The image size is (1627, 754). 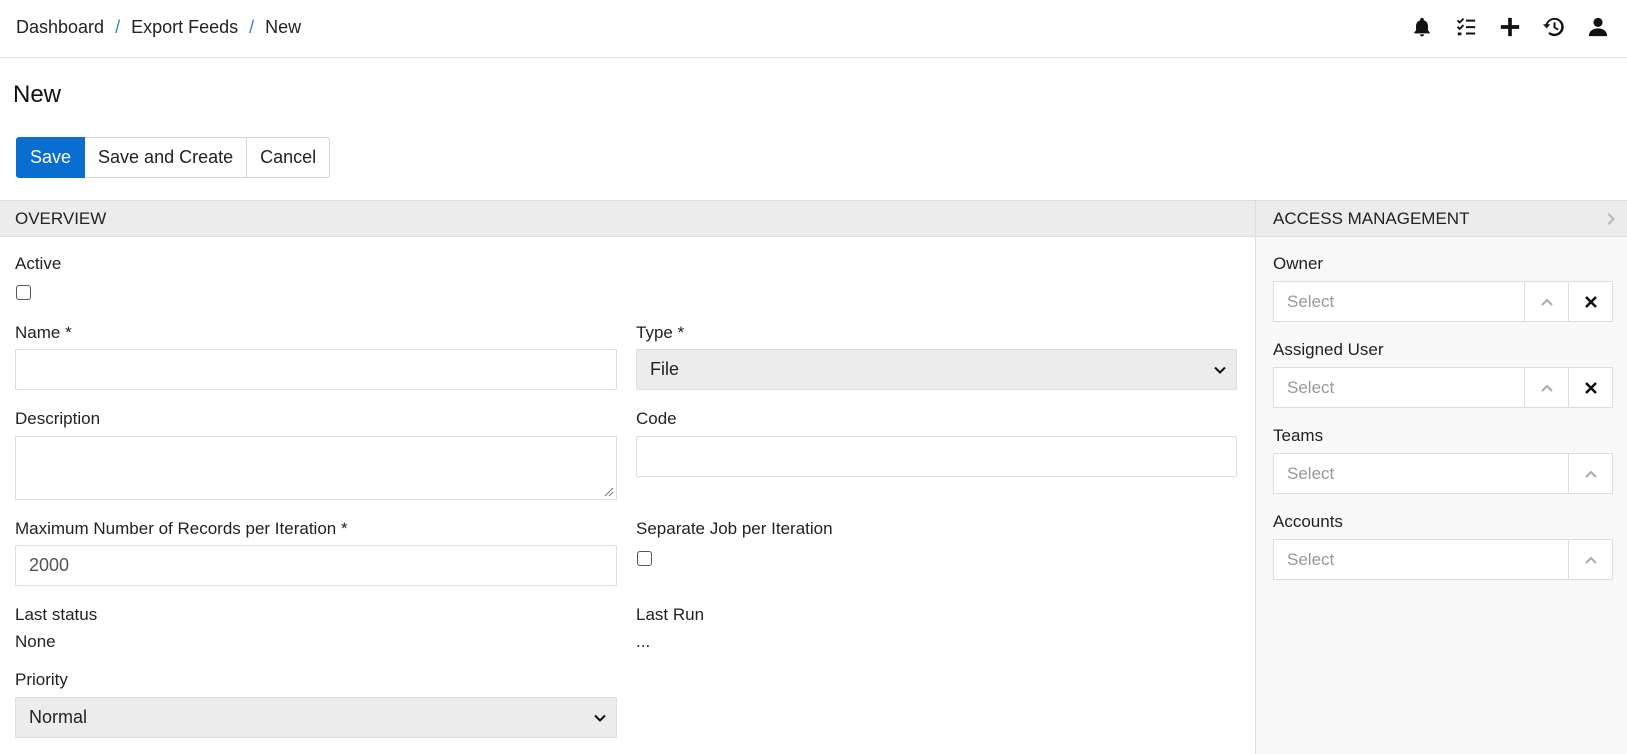 What do you see at coordinates (627, 219) in the screenshot?
I see `overview-panel-header: OVERVIEW` at bounding box center [627, 219].